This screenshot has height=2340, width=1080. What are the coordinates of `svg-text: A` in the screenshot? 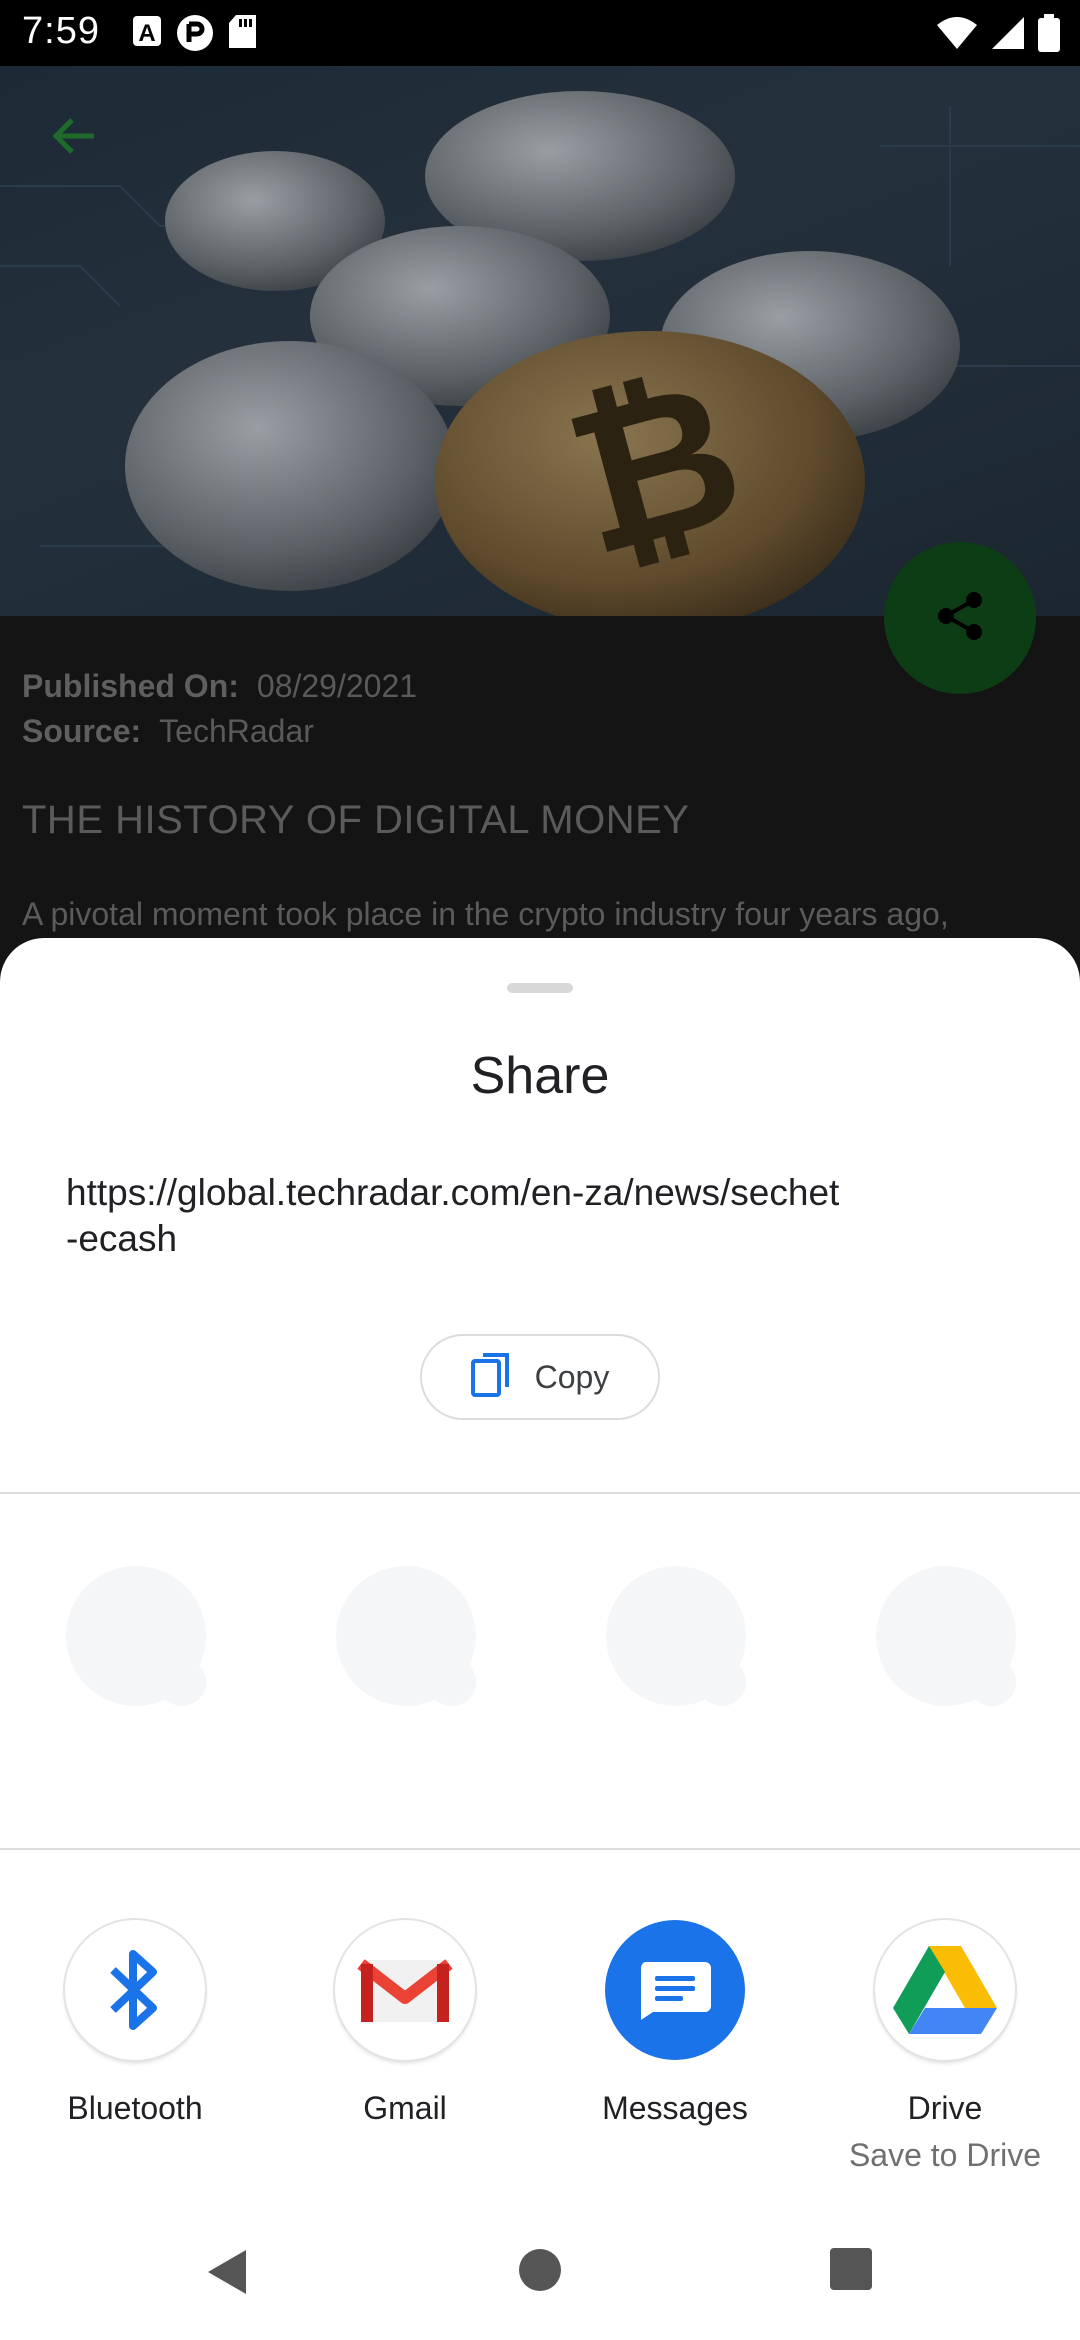 It's located at (146, 33).